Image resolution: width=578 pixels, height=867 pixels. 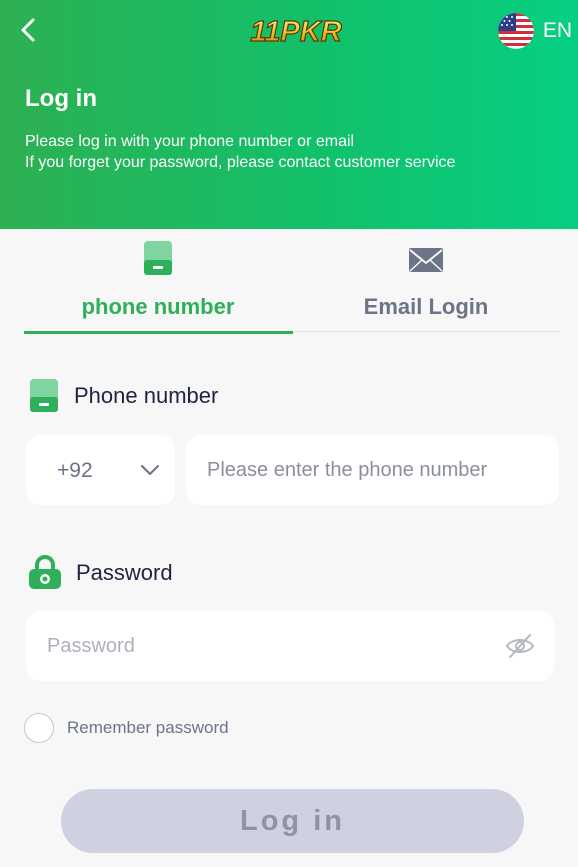 I want to click on svg-text: 11PKR, so click(x=295, y=32).